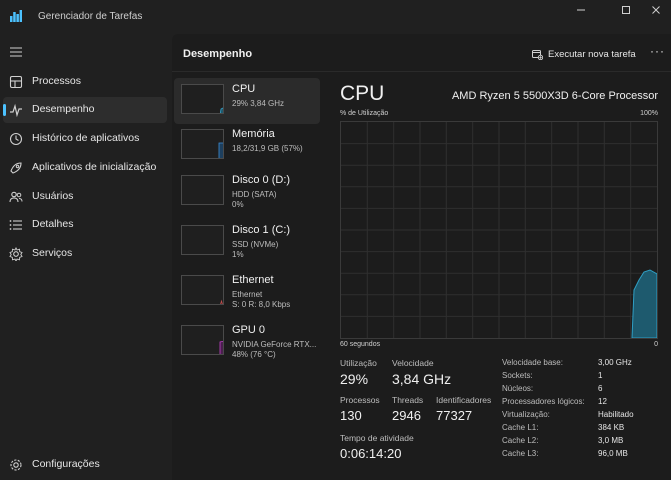 The height and width of the screenshot is (480, 671). Describe the element at coordinates (254, 354) in the screenshot. I see `resource-detail-2: 48% (76 °C)` at that location.